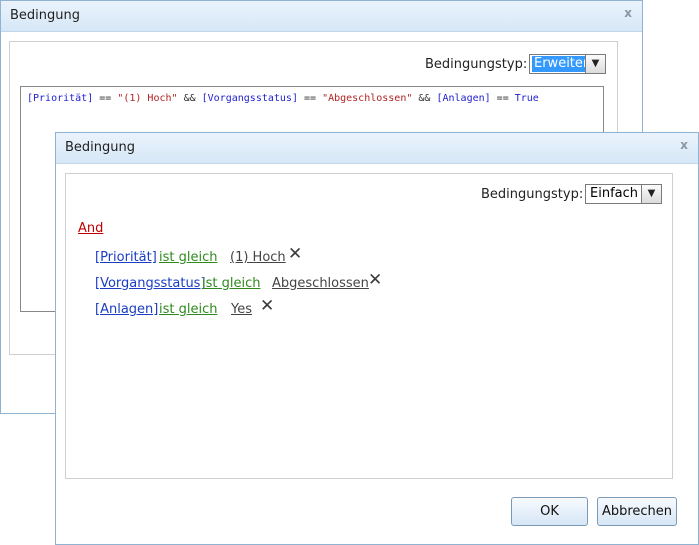 This screenshot has width=699, height=545. What do you see at coordinates (320, 283) in the screenshot?
I see `condition-value-link: Abgeschlossen` at bounding box center [320, 283].